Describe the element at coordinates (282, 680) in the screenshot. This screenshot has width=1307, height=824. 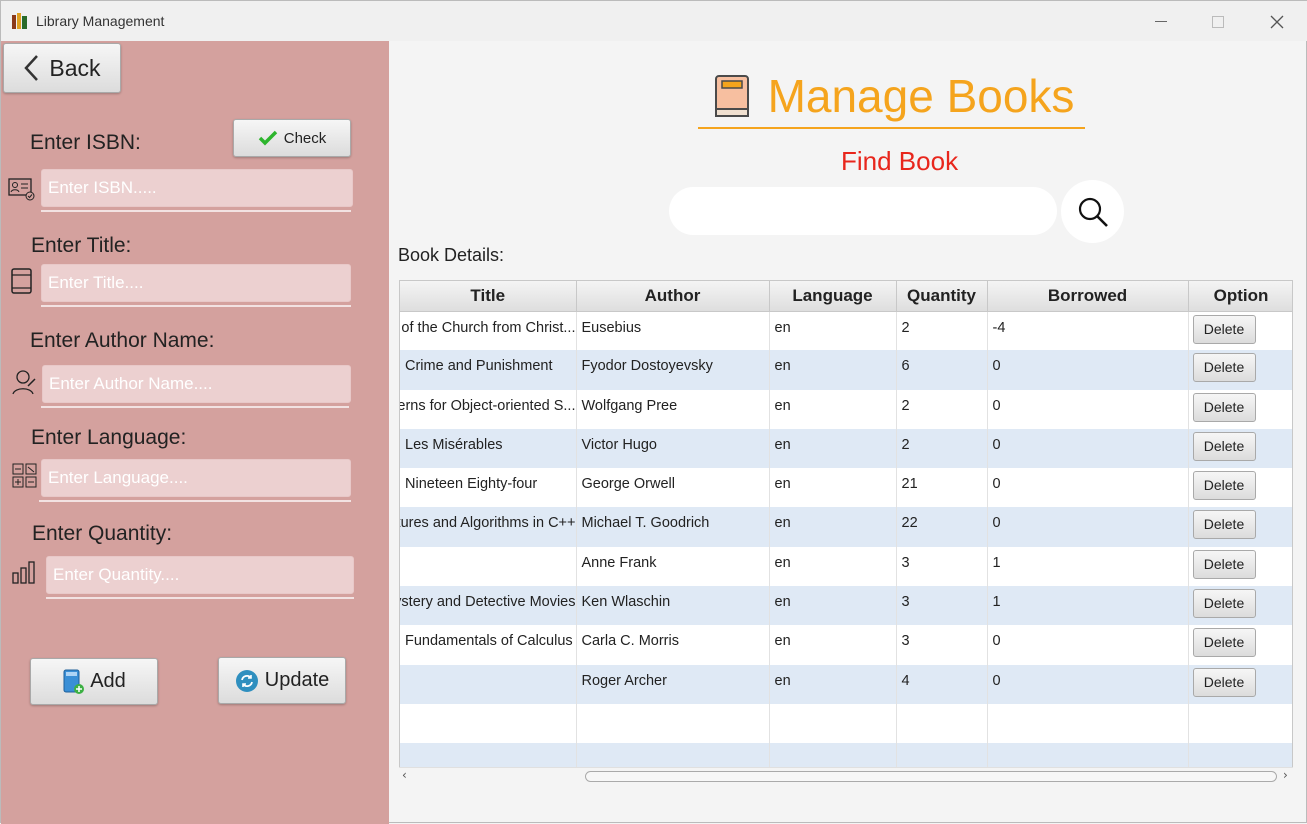
I see `update-book-button: Update` at that location.